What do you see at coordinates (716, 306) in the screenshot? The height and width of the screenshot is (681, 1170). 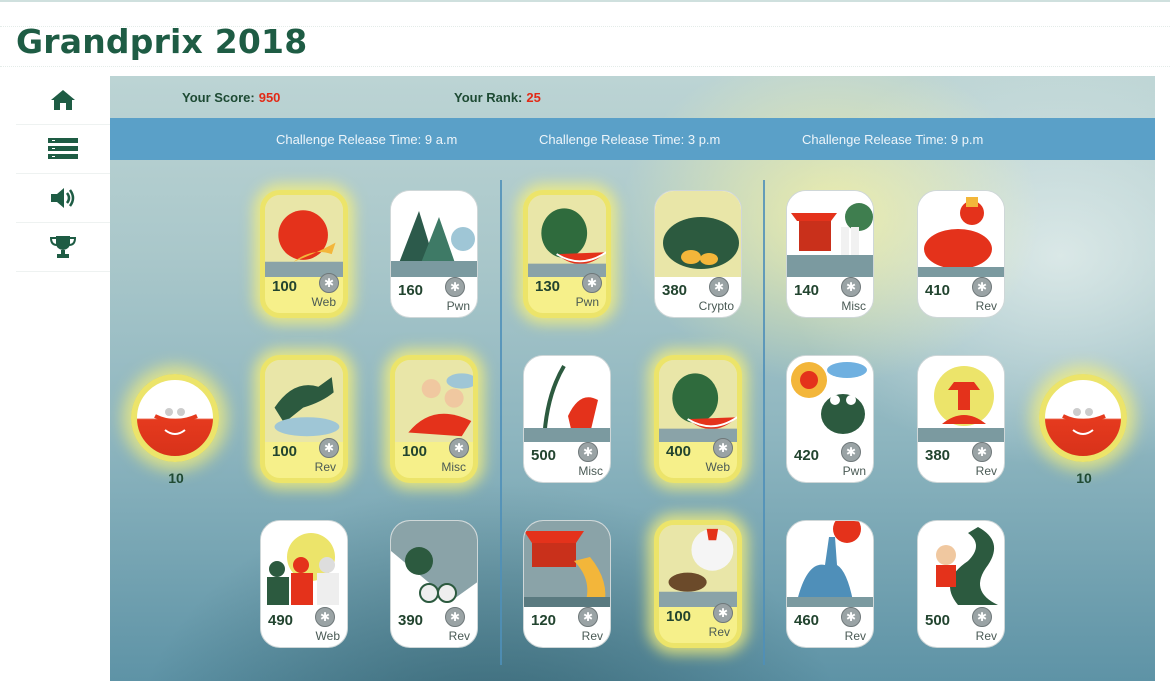 I see `challenge-category: Crypto` at bounding box center [716, 306].